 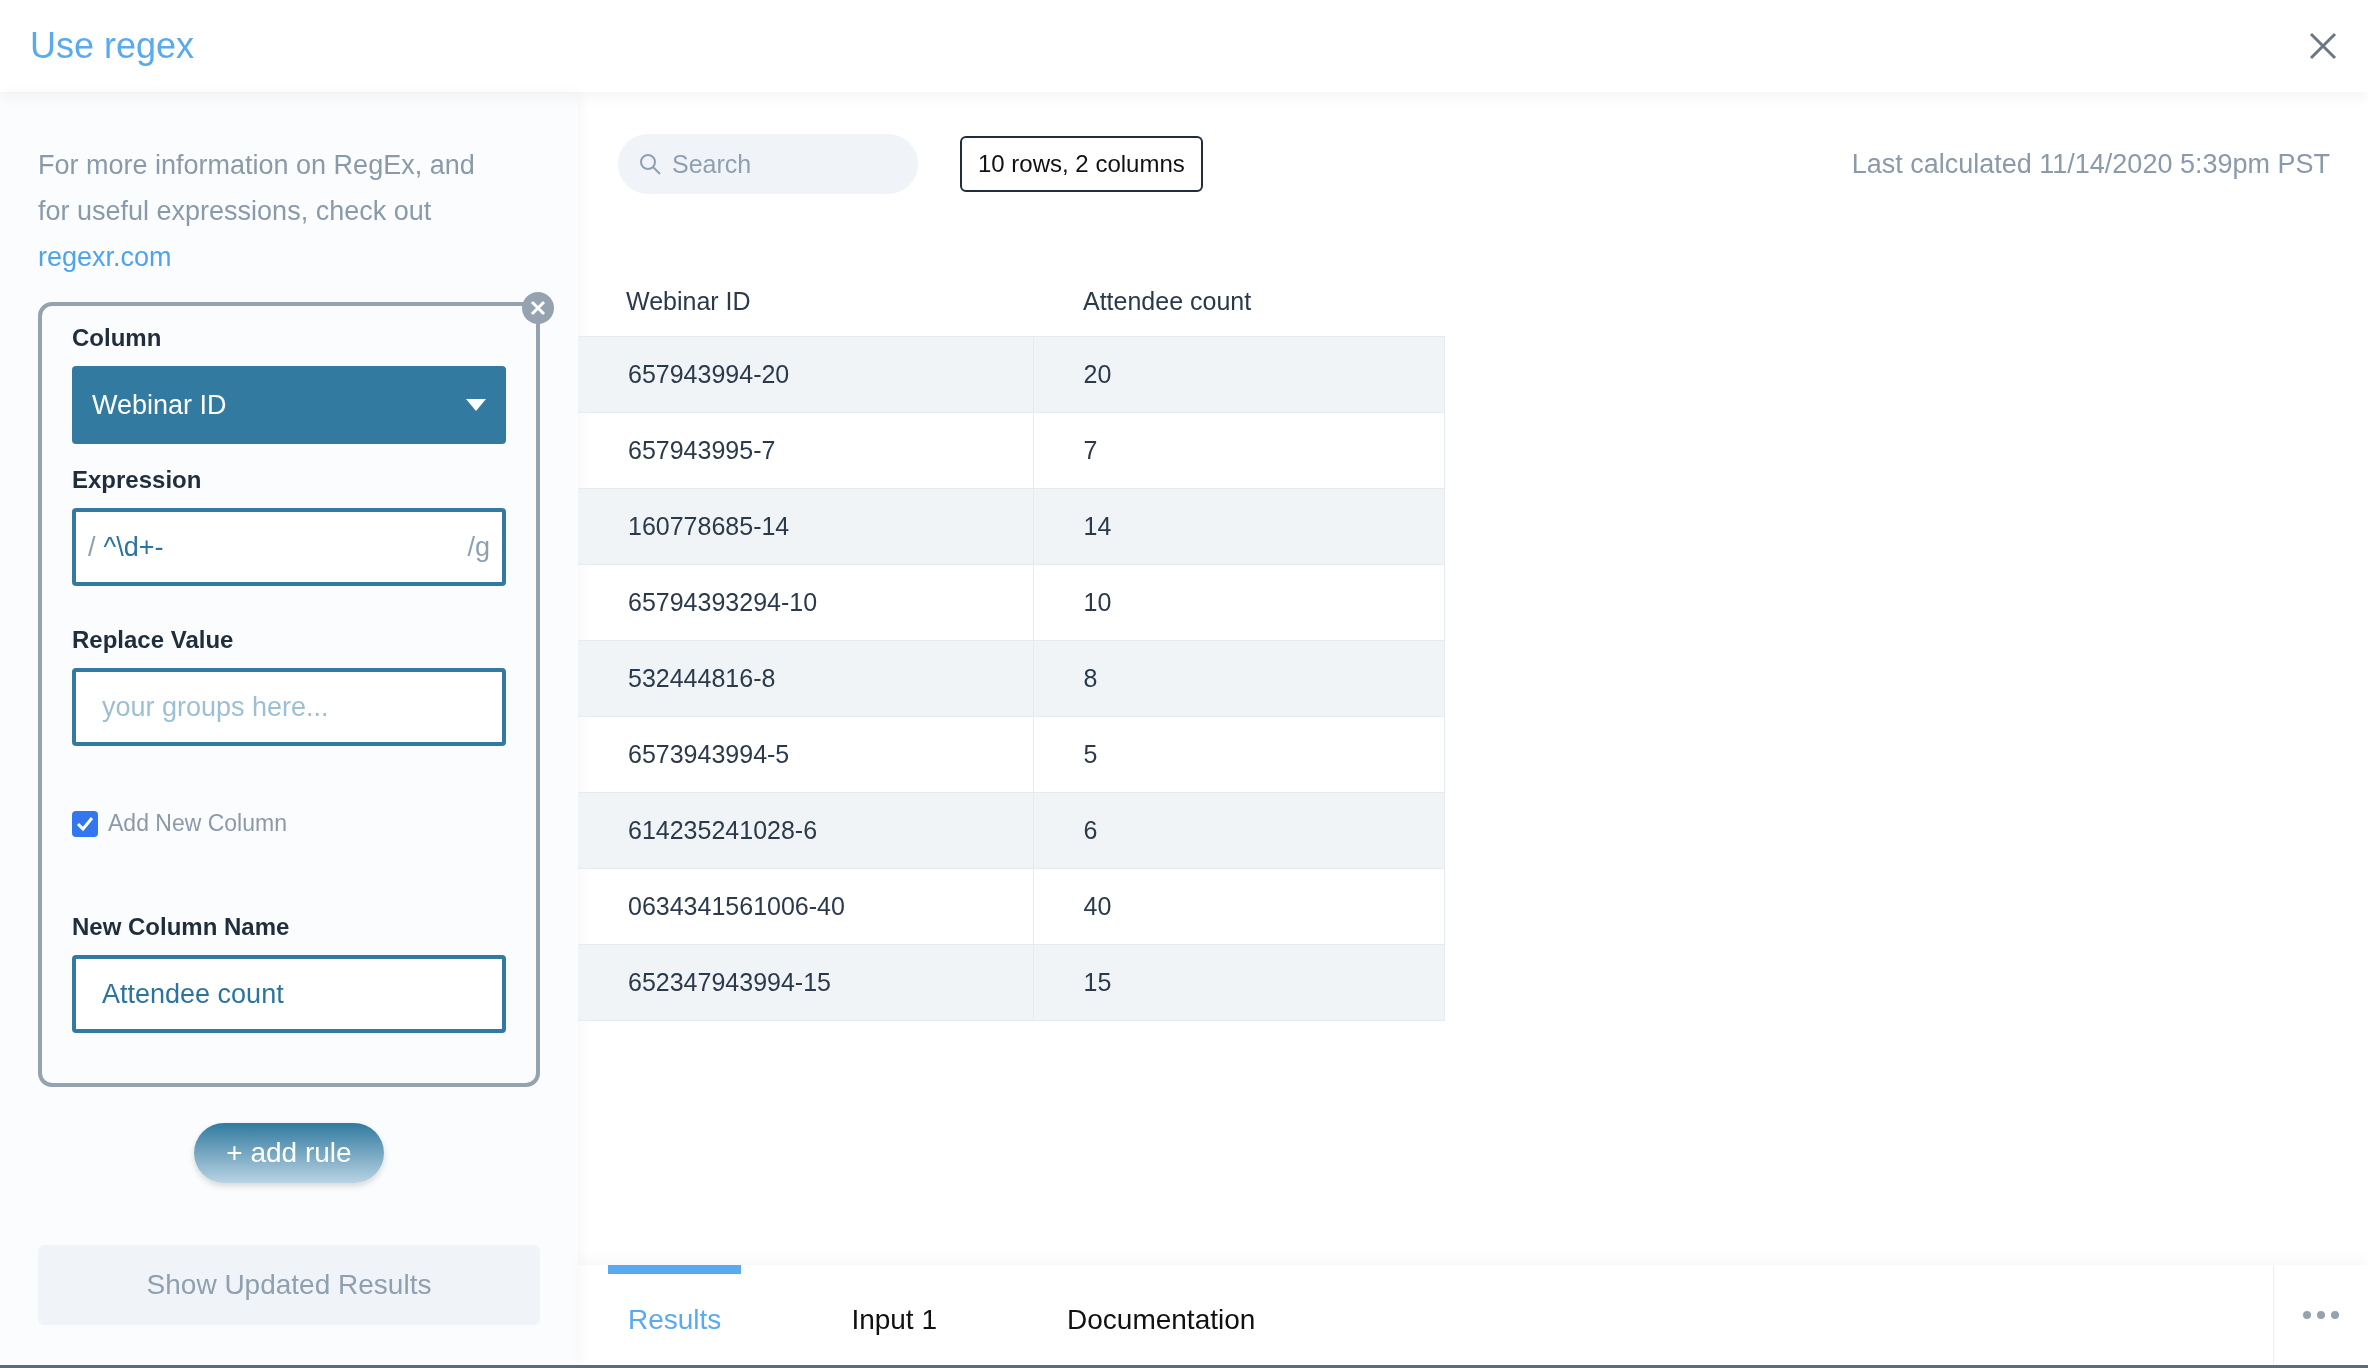 What do you see at coordinates (289, 1153) in the screenshot?
I see `add-rule-button: + add rule` at bounding box center [289, 1153].